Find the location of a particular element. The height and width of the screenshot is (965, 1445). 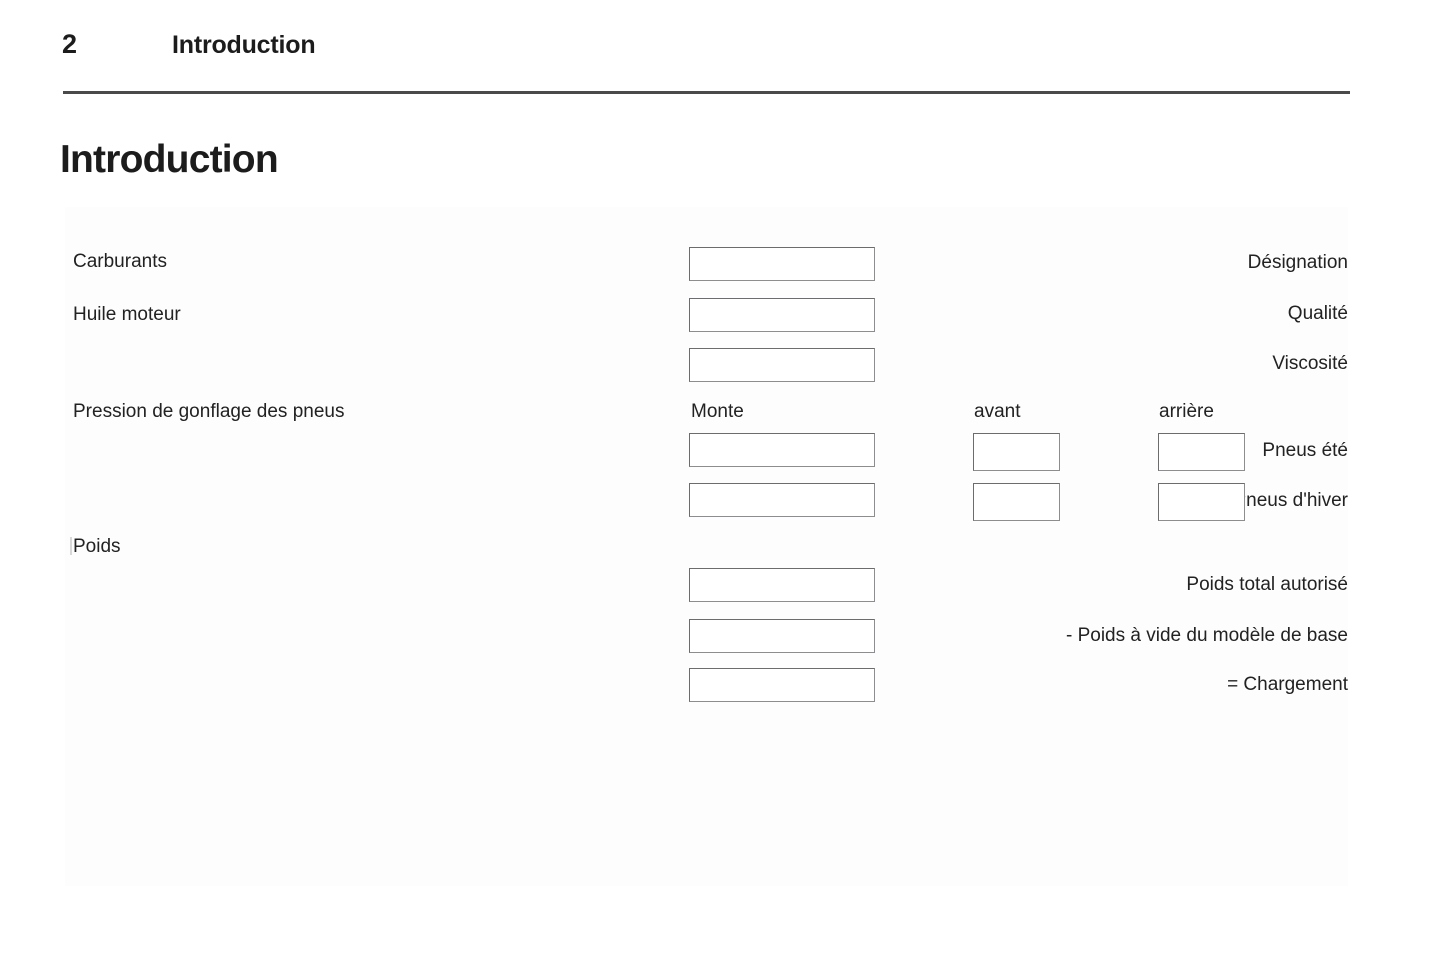

input-designation is located at coordinates (782, 264).